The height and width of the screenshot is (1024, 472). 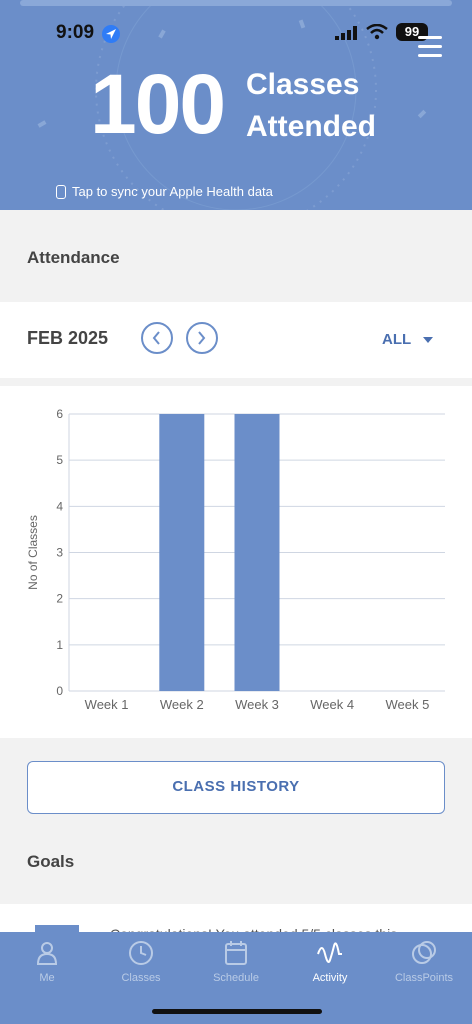 I want to click on sync-text: Tap to sync your Apple Health data, so click(x=172, y=191).